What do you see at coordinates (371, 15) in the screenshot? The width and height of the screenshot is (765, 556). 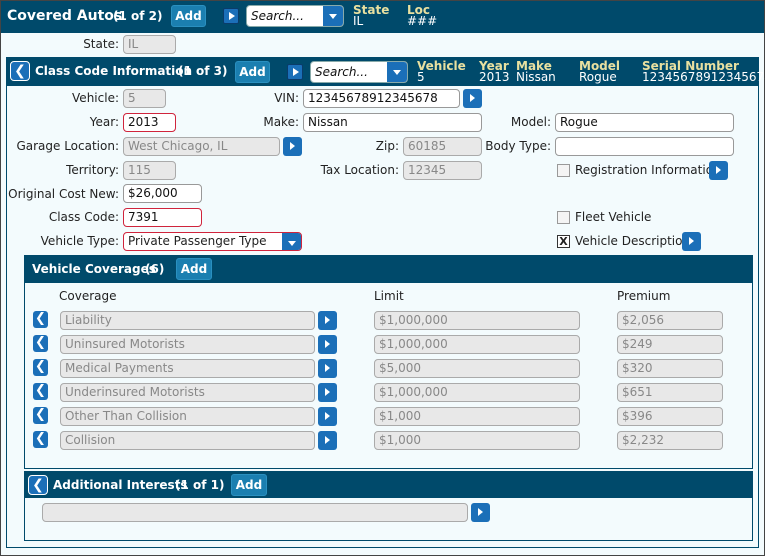 I see `summary-state: State IL` at bounding box center [371, 15].